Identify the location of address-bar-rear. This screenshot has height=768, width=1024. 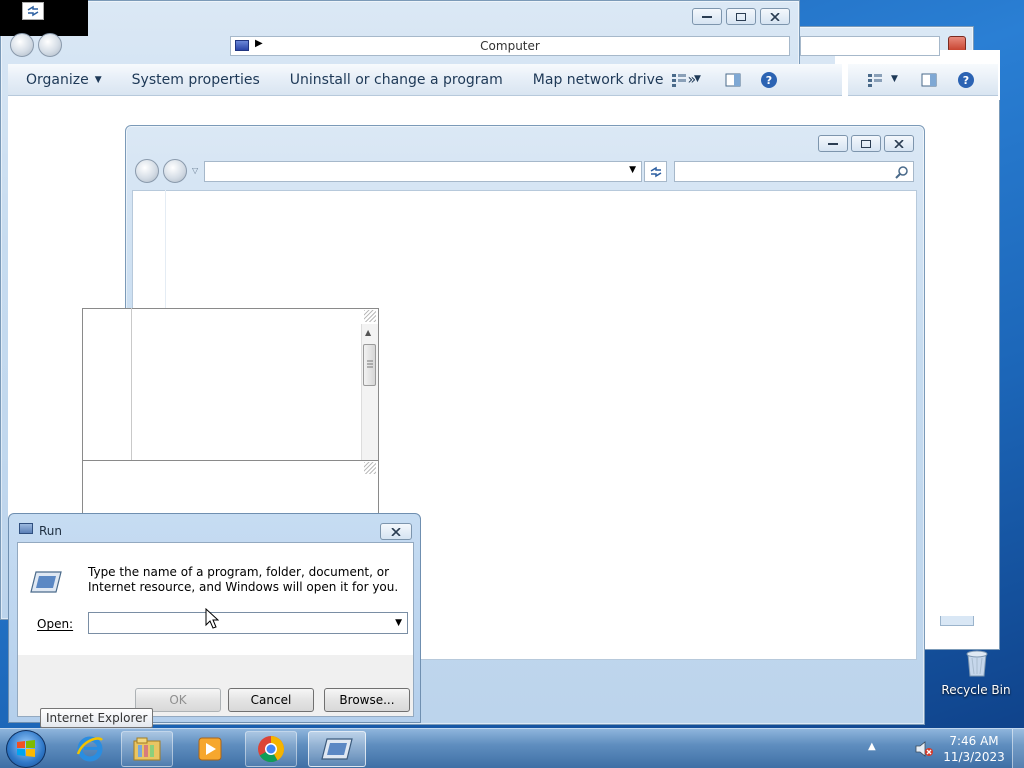
(870, 46).